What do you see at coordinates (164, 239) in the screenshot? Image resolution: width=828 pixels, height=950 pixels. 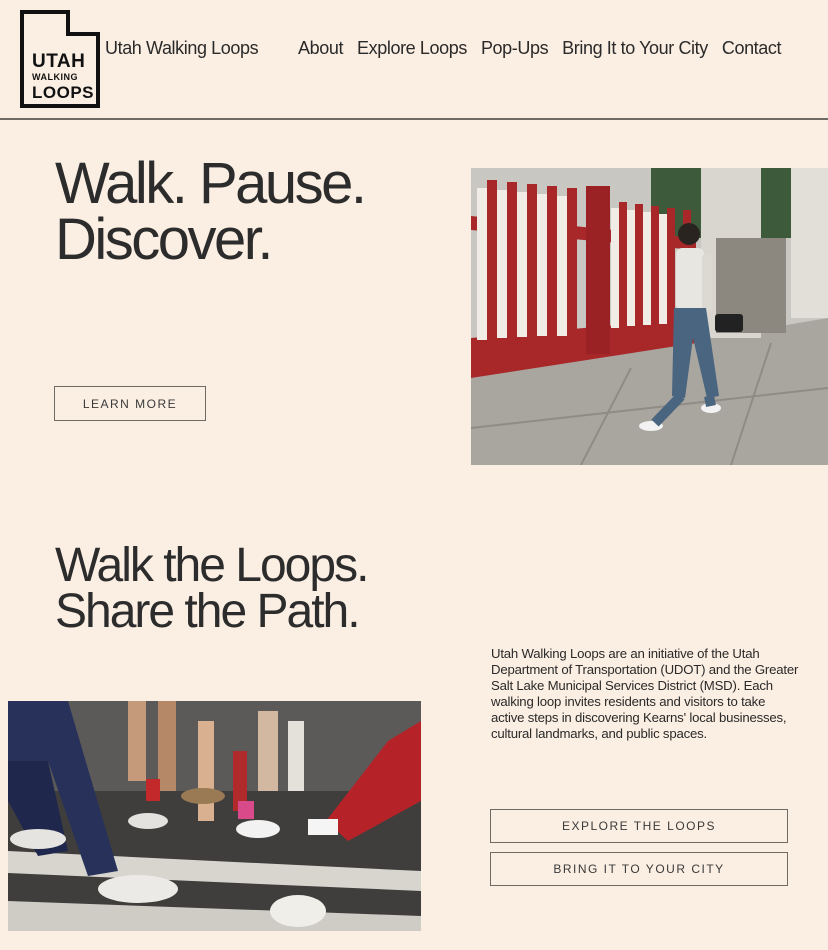 I see `hero-title-line-2: Discover.` at bounding box center [164, 239].